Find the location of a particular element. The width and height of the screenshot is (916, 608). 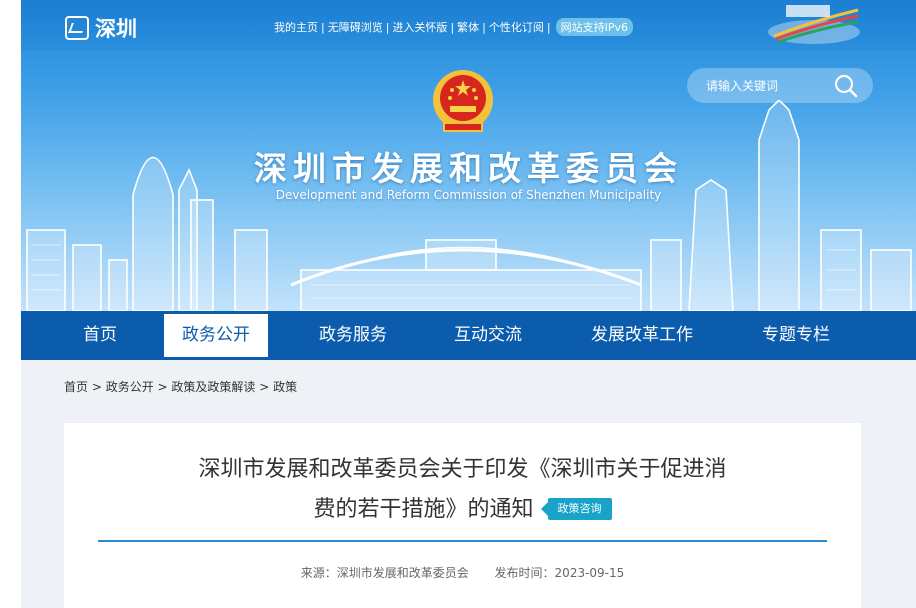

main-nav: 首页 政务公开 政务服务 互动交流 发展改革工作 专题专栏 is located at coordinates (468, 335).